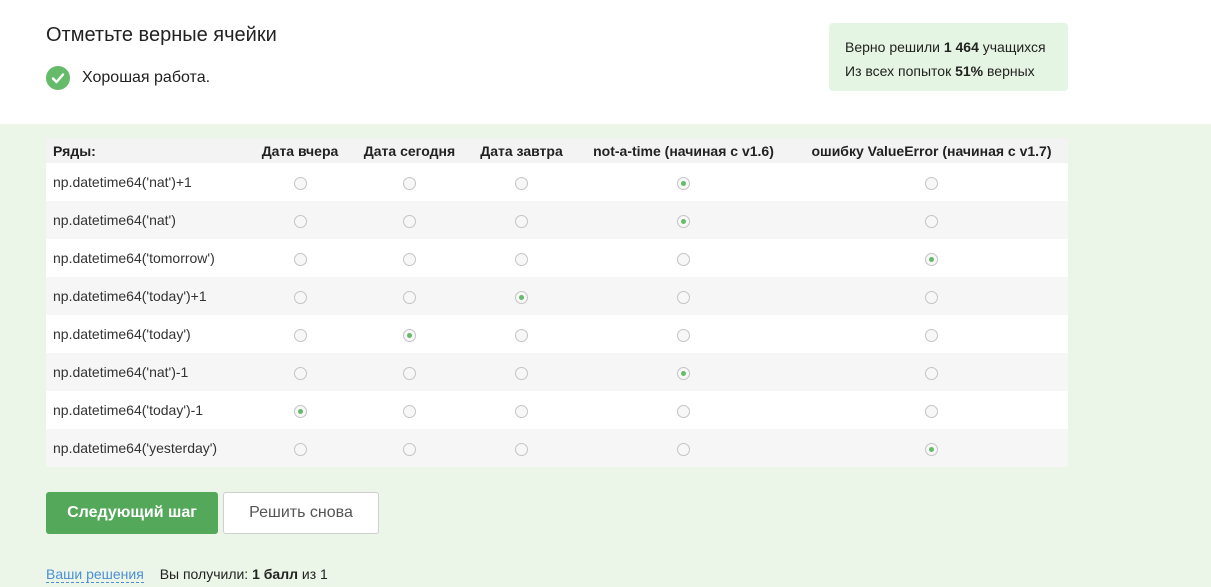  What do you see at coordinates (300, 150) in the screenshot?
I see `column-header: Дата вчера` at bounding box center [300, 150].